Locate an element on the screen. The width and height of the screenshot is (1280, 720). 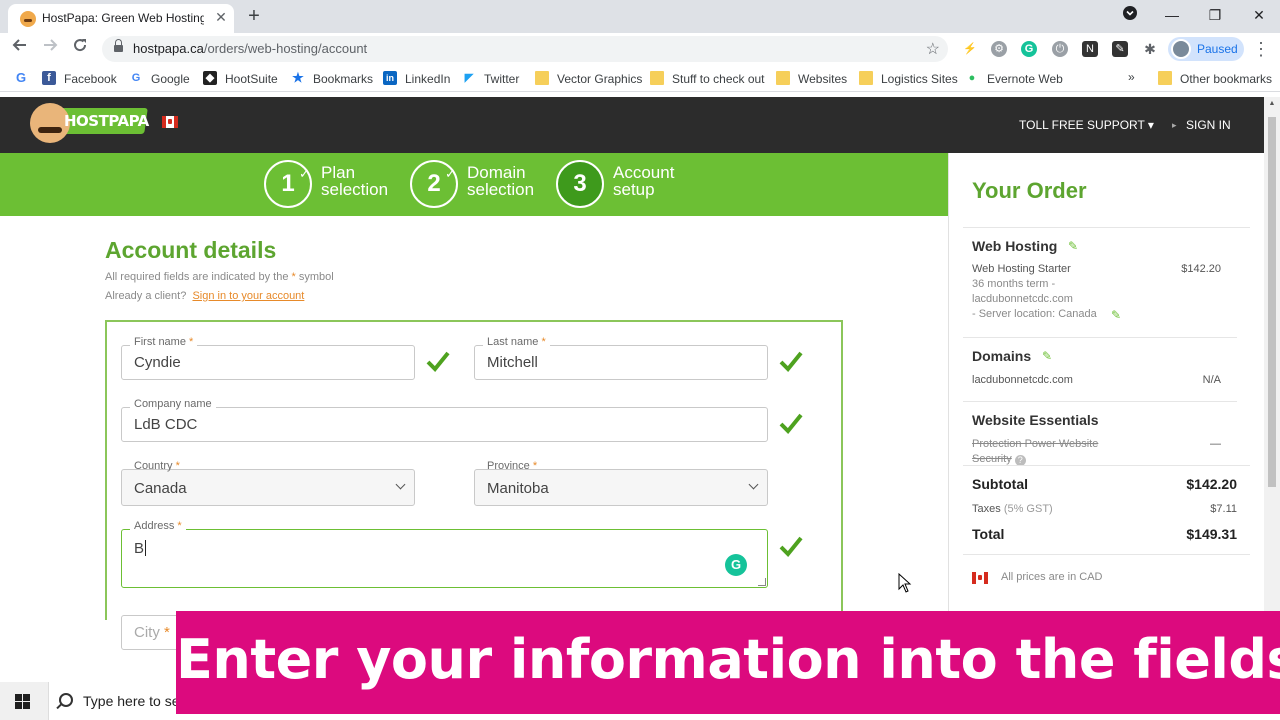
evernote-icon: ● is located at coordinates (972, 78).